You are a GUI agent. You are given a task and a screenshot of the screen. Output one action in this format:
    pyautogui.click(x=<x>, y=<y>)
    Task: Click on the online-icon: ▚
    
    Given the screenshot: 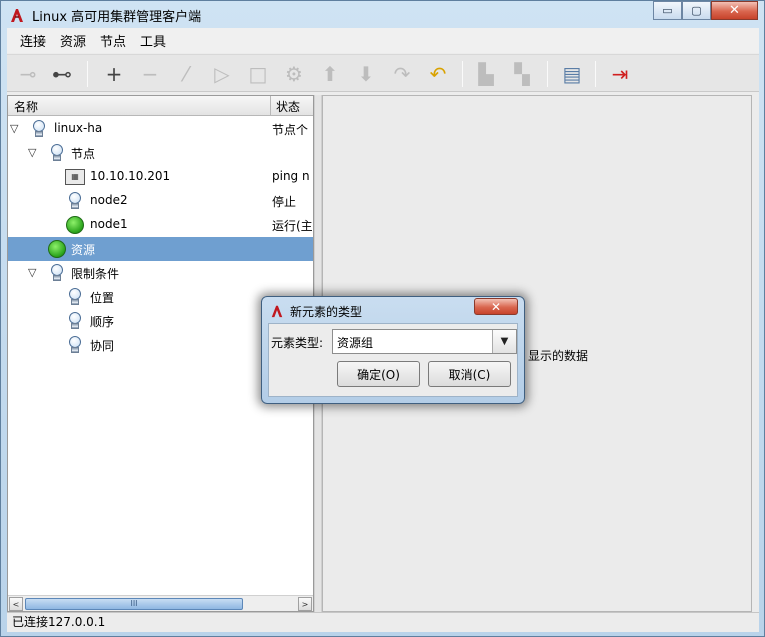 What is the action you would take?
    pyautogui.click(x=522, y=74)
    